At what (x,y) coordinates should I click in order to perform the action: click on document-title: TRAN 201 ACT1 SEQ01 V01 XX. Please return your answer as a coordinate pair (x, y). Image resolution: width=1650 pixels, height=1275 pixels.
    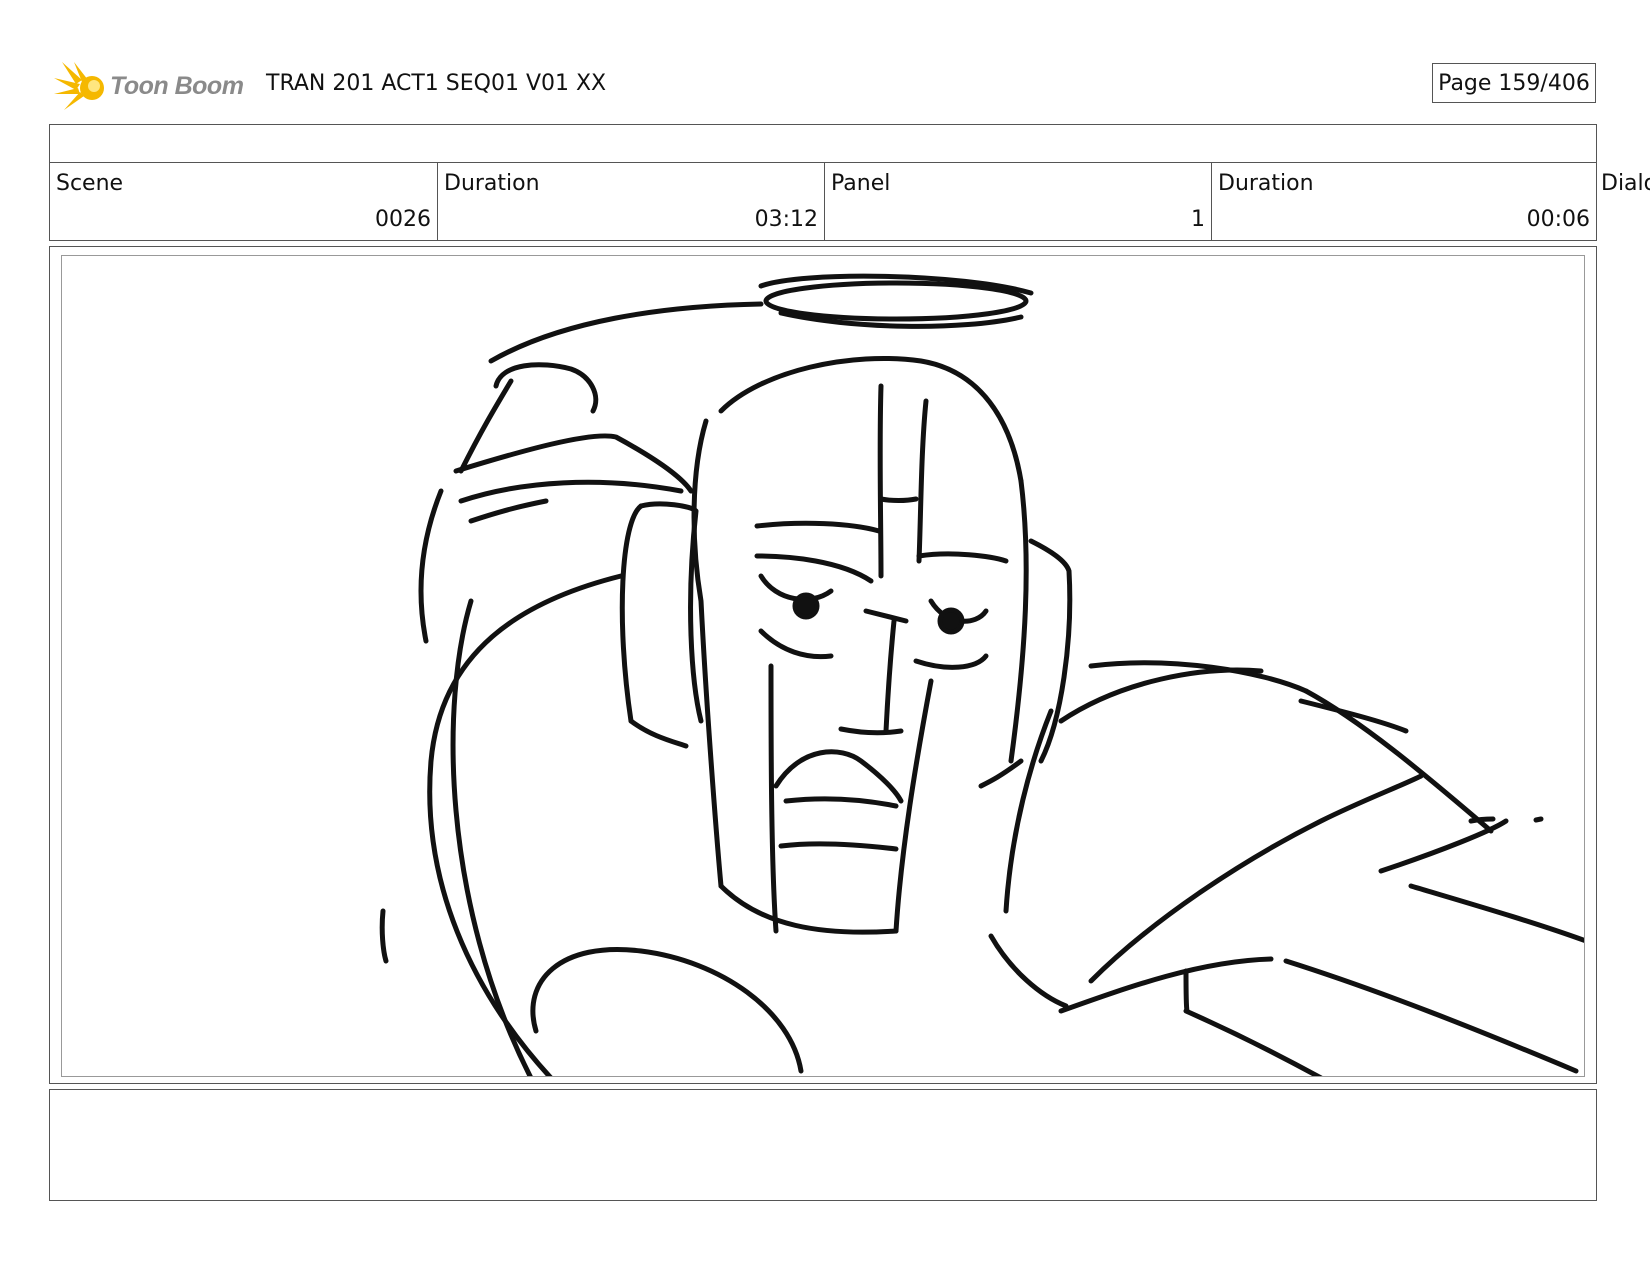
    Looking at the image, I should click on (436, 83).